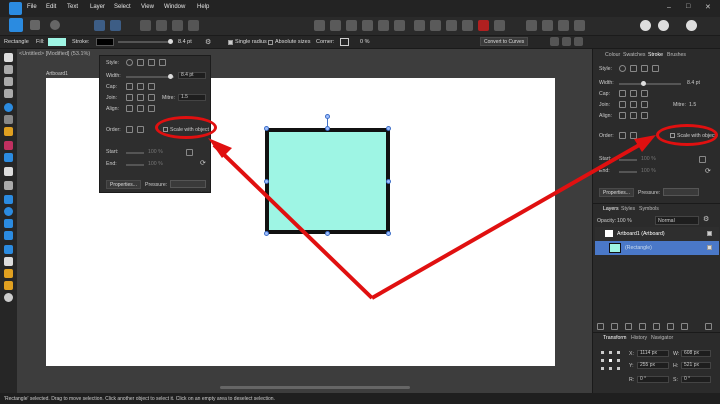 The height and width of the screenshot is (404, 720). What do you see at coordinates (293, 221) in the screenshot?
I see `arrow-line-left` at bounding box center [293, 221].